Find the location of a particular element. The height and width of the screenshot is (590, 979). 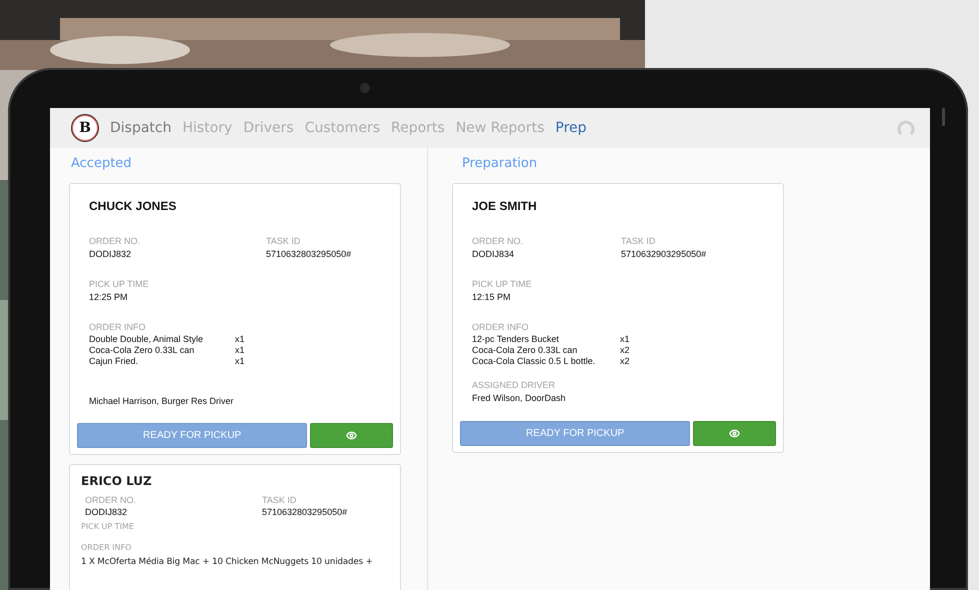

nav-tab: History is located at coordinates (207, 128).